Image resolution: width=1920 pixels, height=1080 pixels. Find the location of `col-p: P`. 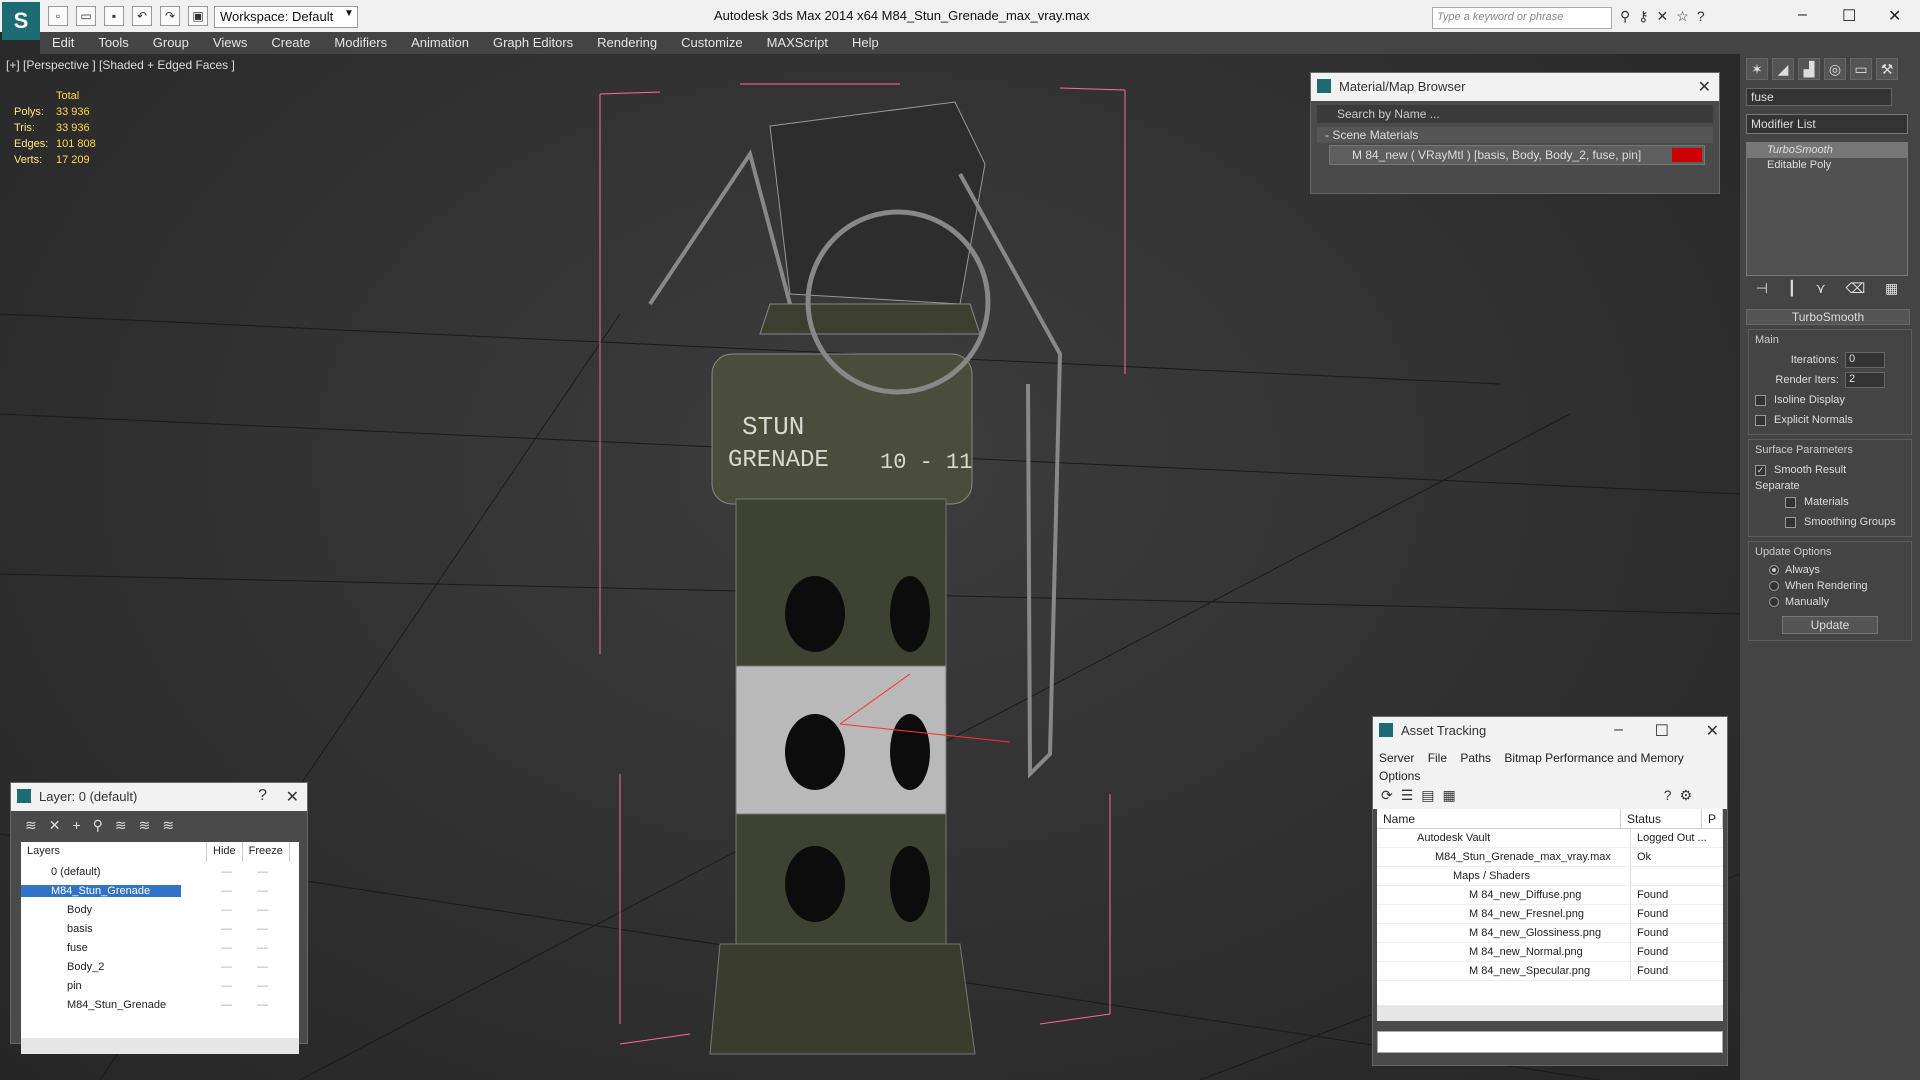

col-p: P is located at coordinates (1712, 818).